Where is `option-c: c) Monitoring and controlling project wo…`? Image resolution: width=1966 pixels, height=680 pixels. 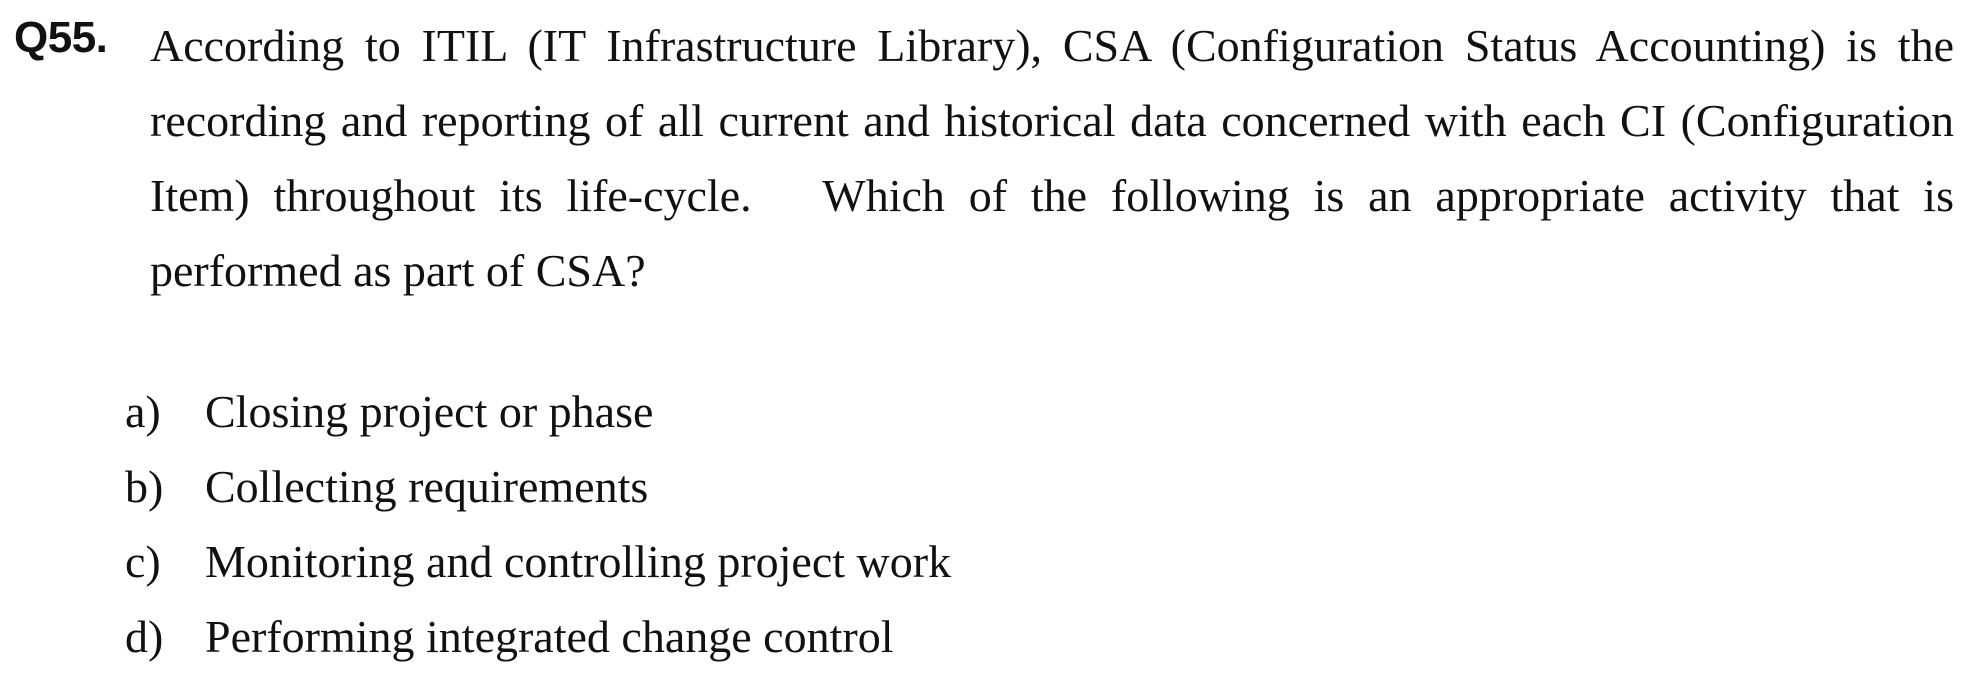 option-c: c) Monitoring and controlling project wo… is located at coordinates (538, 561).